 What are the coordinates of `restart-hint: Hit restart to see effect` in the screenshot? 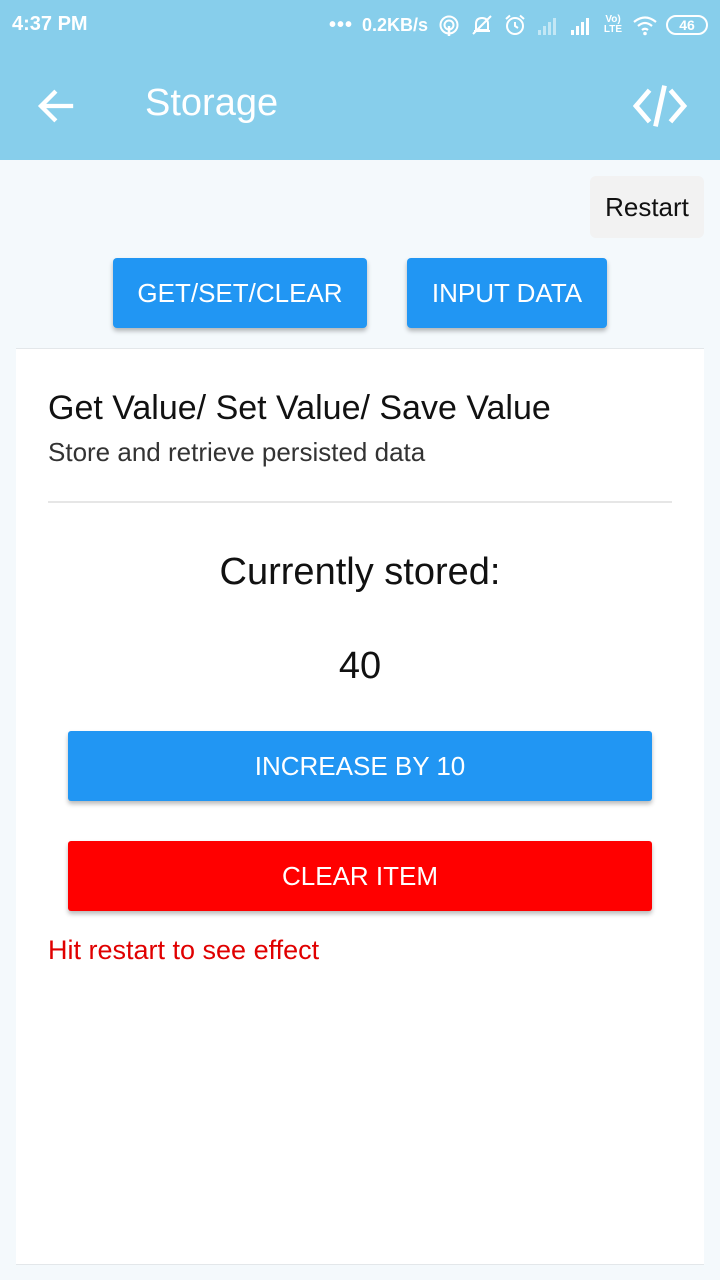 It's located at (184, 950).